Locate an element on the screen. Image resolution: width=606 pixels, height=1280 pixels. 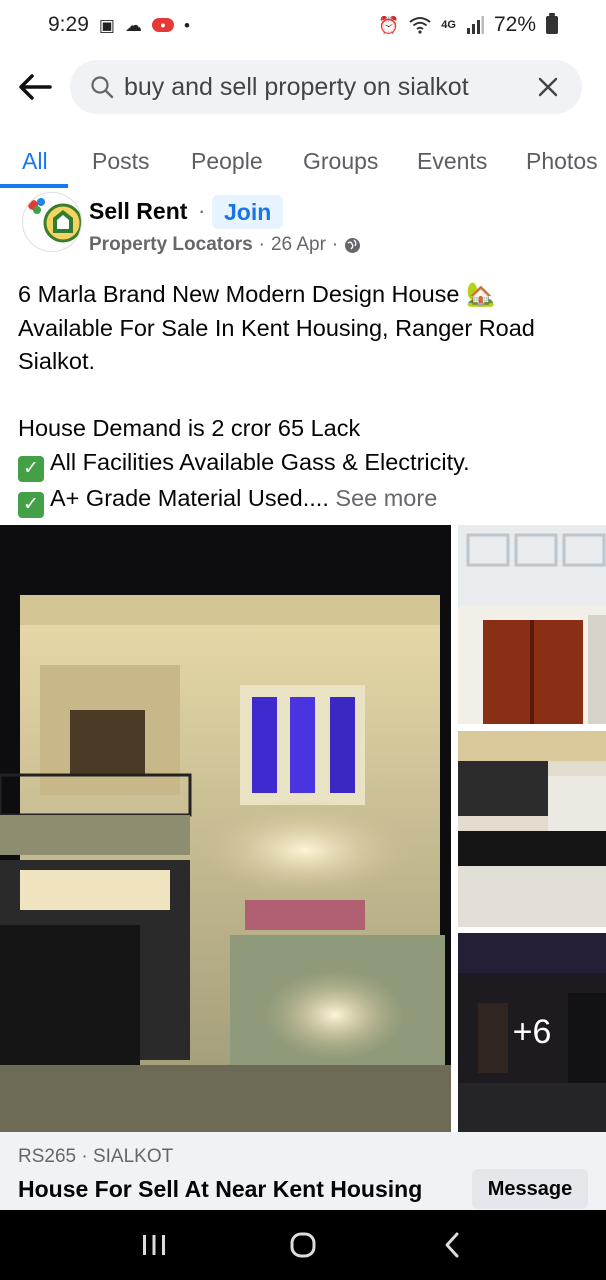
listing-title: House For Sell At Near Kent Housing is located at coordinates (220, 1189).